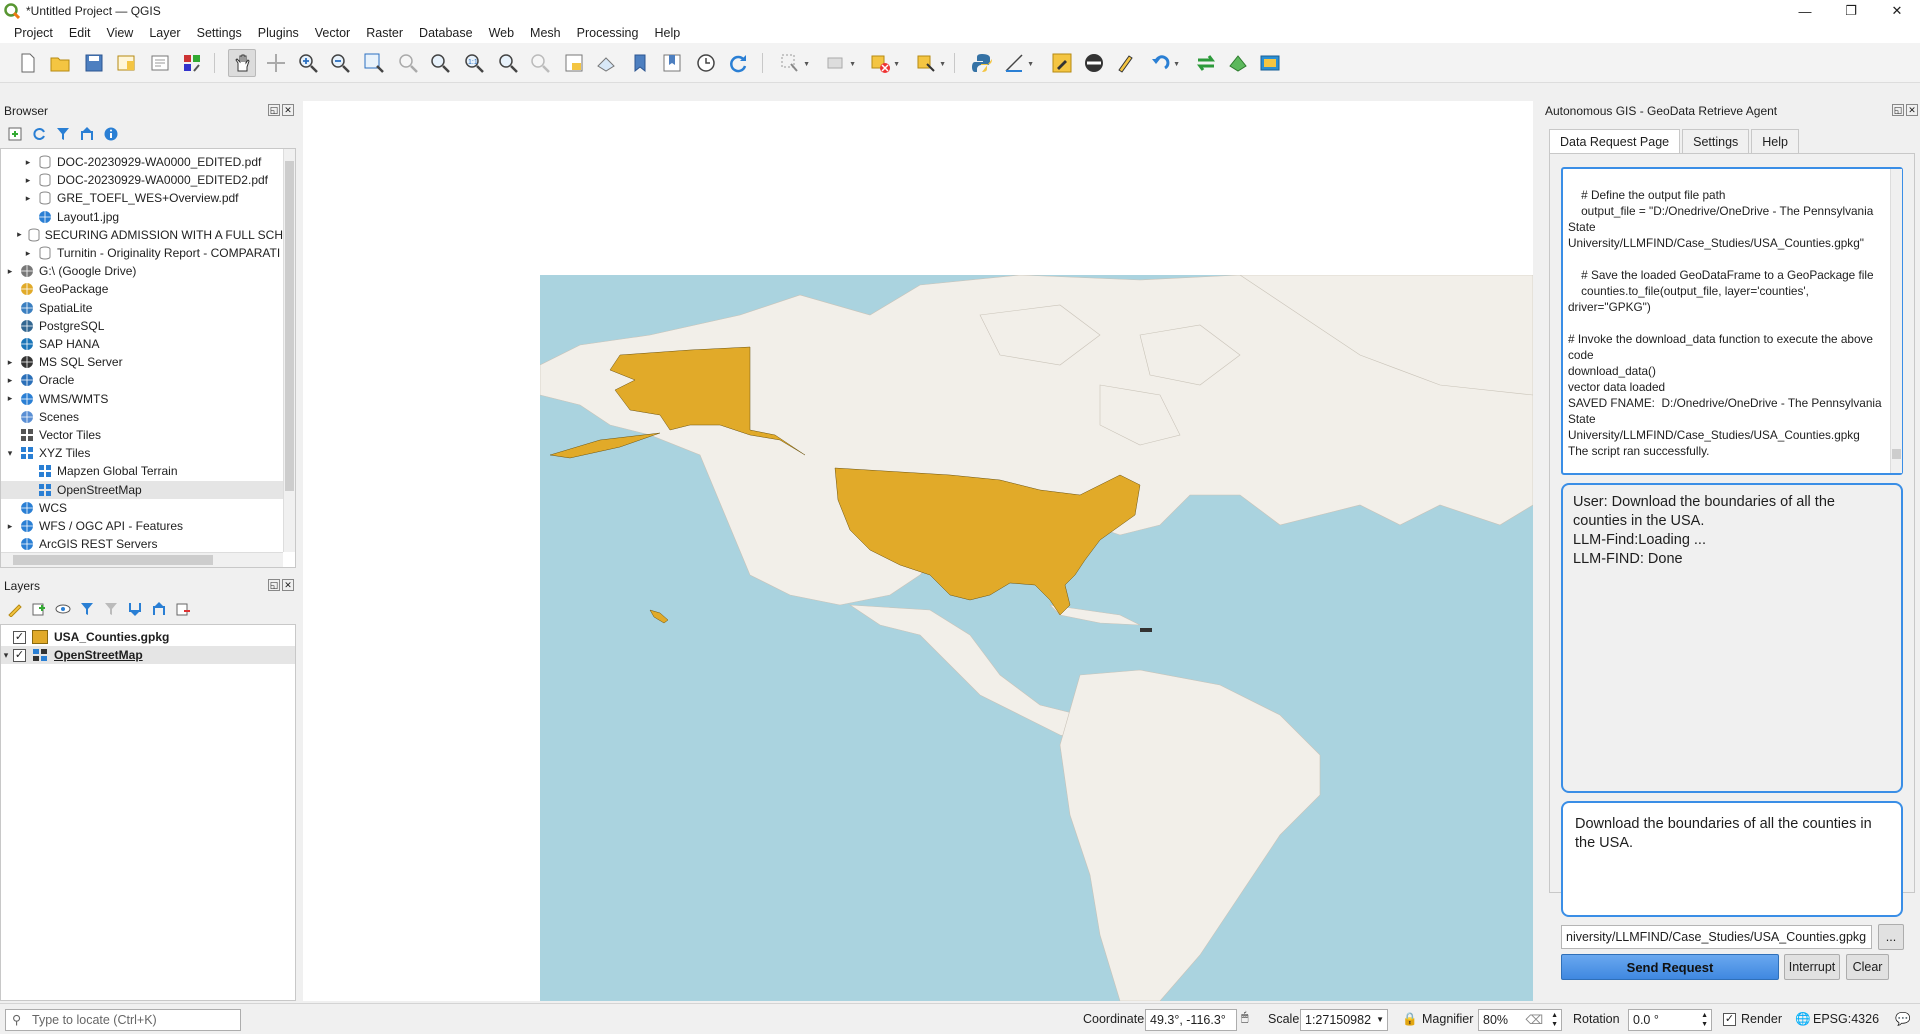 The height and width of the screenshot is (1034, 1920). Describe the element at coordinates (87, 609) in the screenshot. I see `filter-legend-icon` at that location.